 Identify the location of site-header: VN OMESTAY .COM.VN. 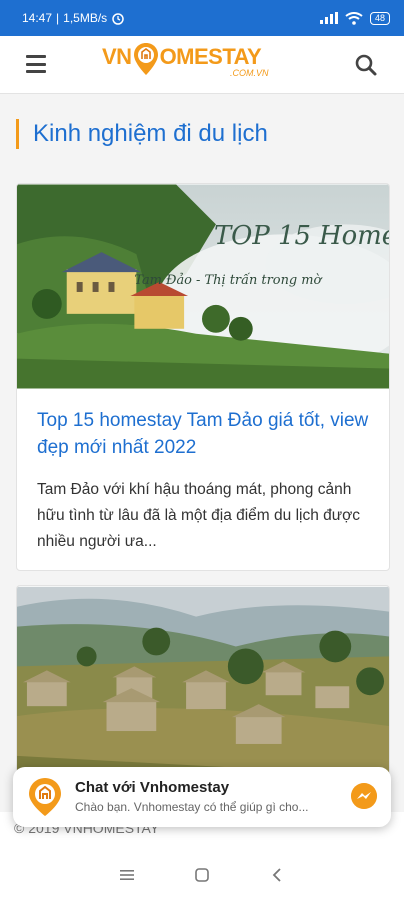
(202, 65).